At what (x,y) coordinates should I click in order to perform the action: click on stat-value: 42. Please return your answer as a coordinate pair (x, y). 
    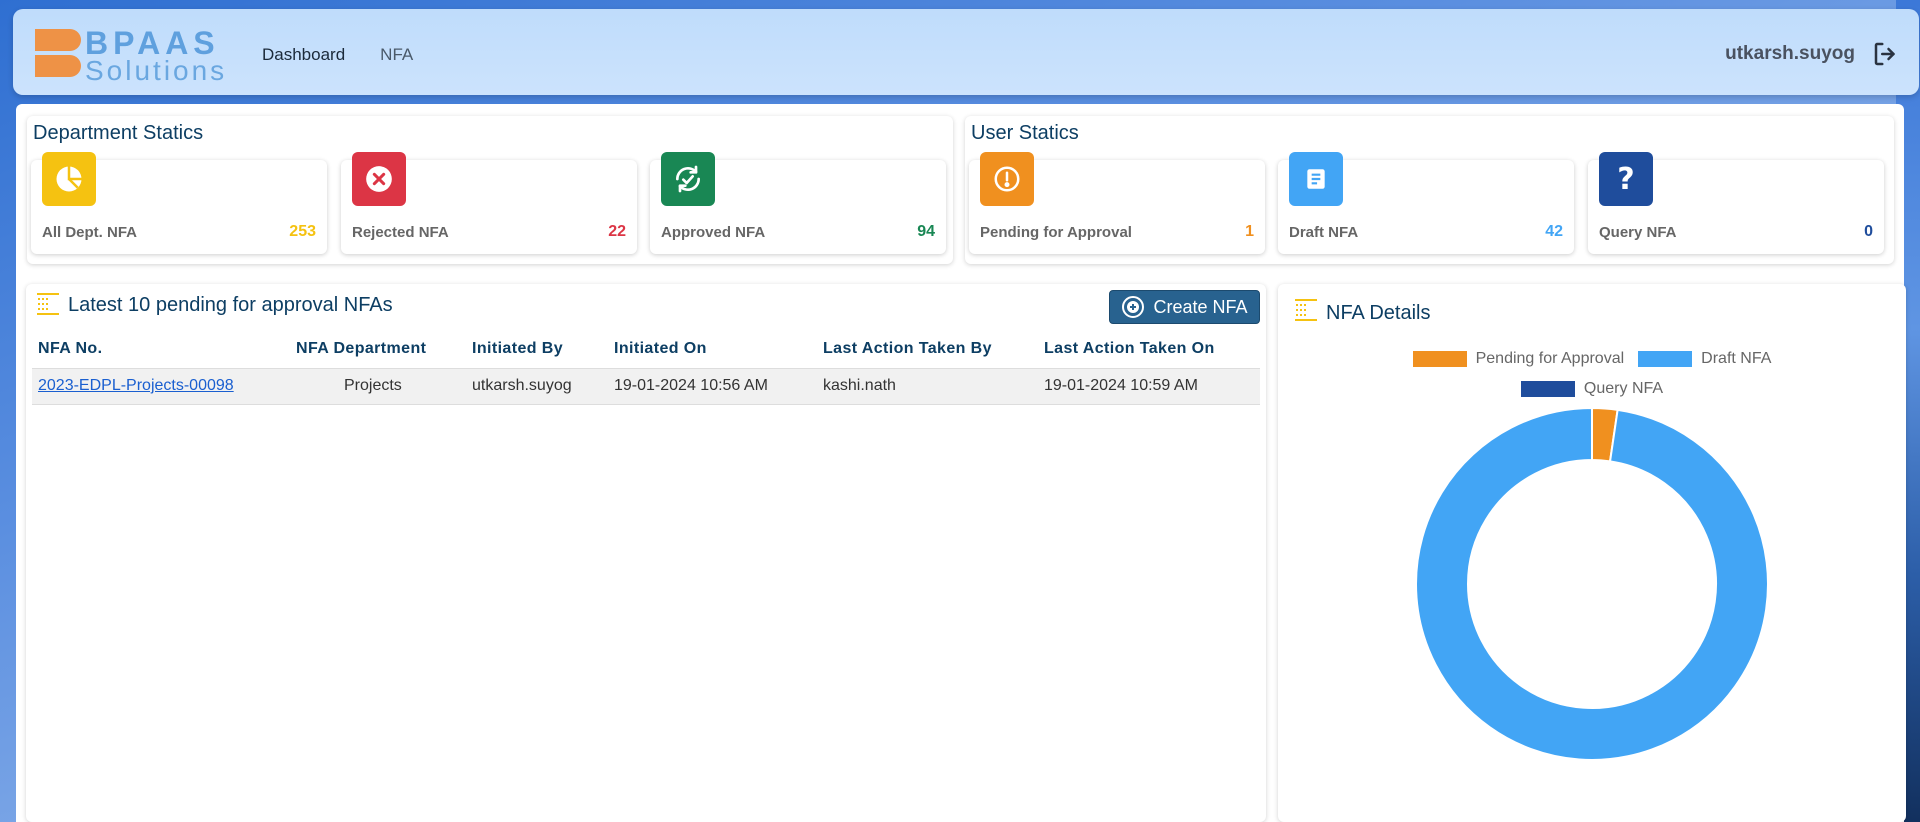
    Looking at the image, I should click on (1554, 231).